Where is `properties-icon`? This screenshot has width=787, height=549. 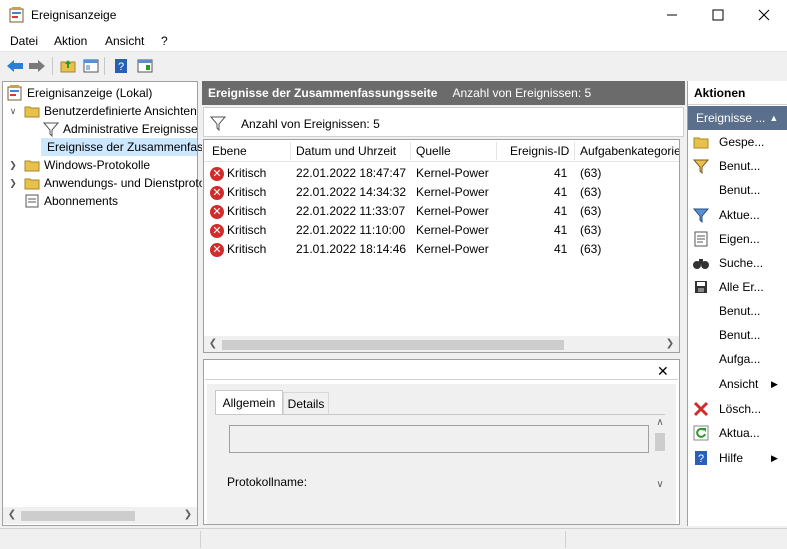
properties-icon is located at coordinates (701, 239).